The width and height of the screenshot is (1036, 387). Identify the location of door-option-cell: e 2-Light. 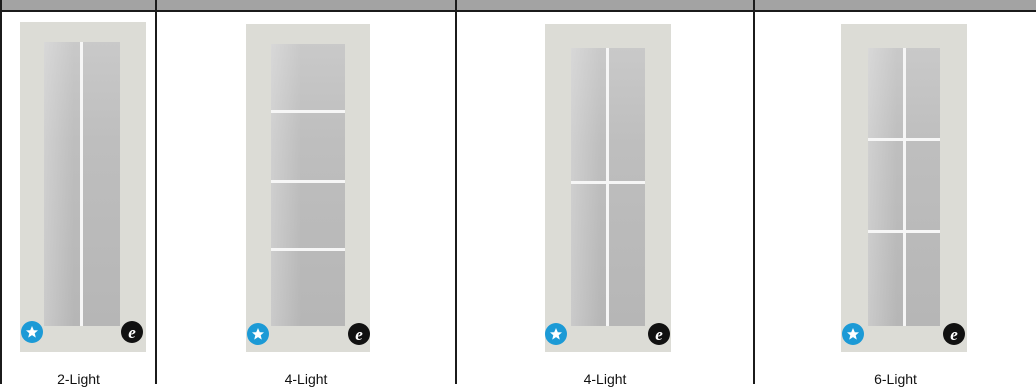
(78, 199).